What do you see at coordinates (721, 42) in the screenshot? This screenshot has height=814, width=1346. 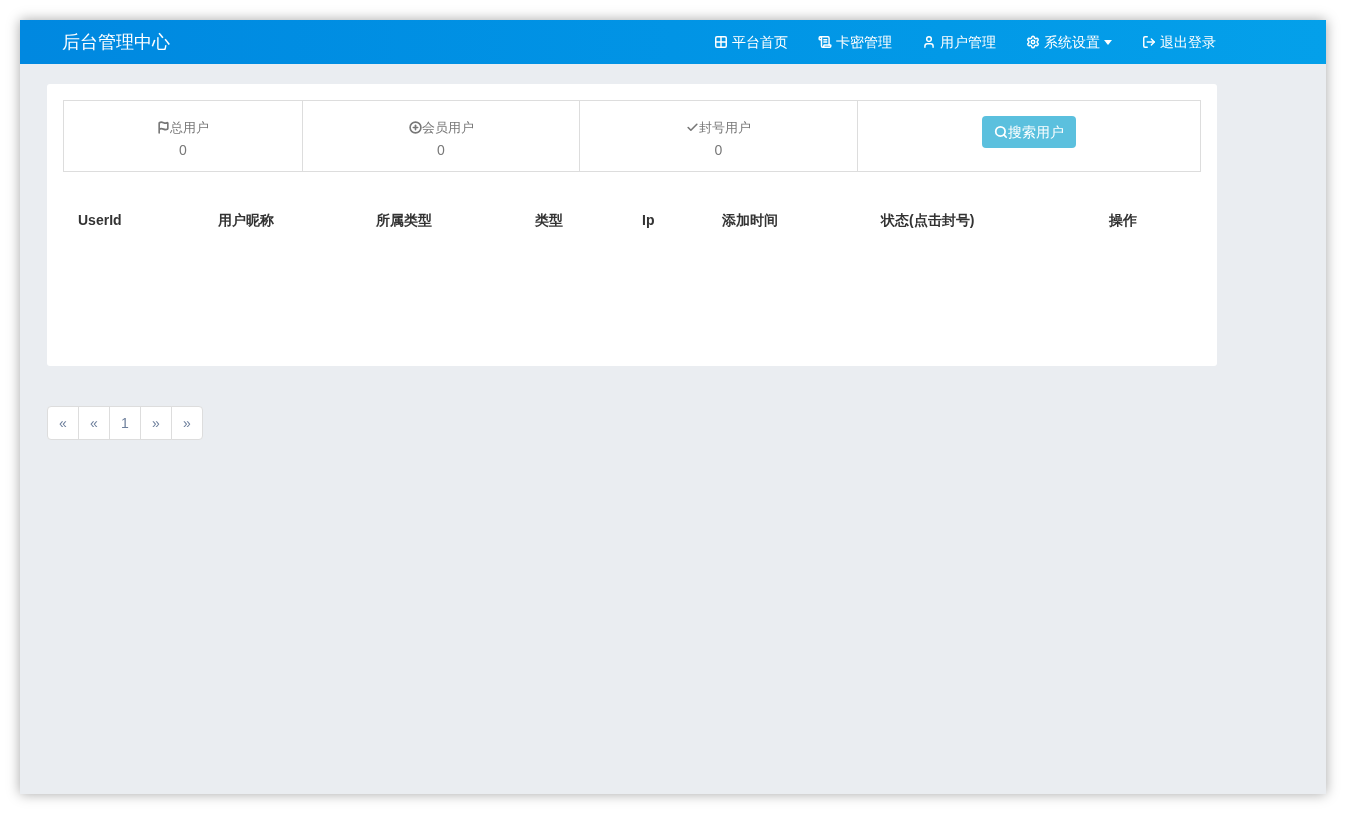 I see `grid-icon` at bounding box center [721, 42].